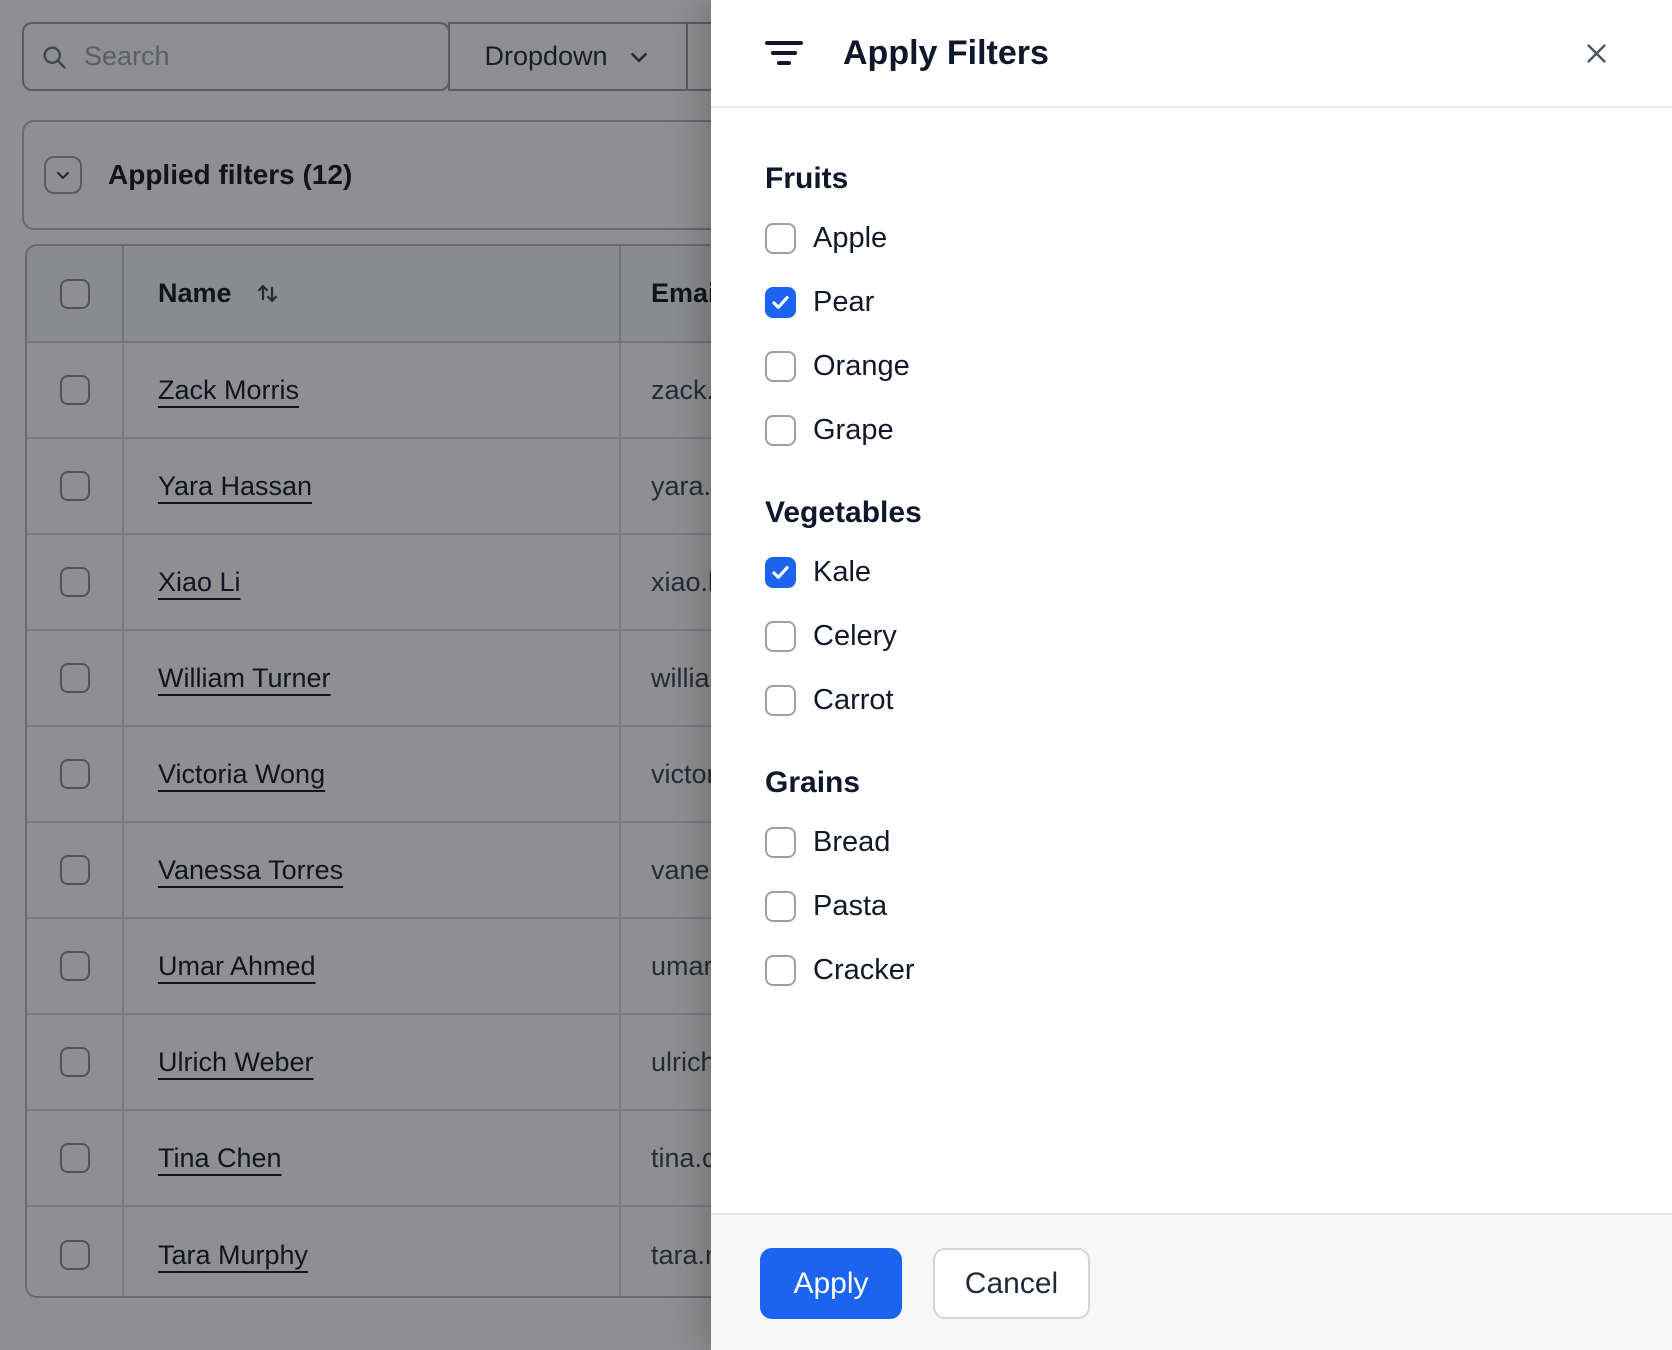 This screenshot has height=1350, width=1672. I want to click on filter-option: Apple, so click(1191, 238).